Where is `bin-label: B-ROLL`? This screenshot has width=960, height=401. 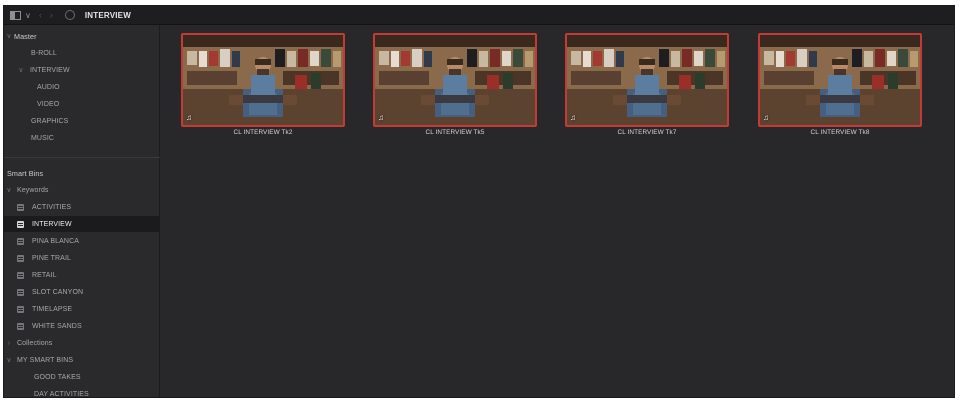 bin-label: B-ROLL is located at coordinates (44, 53).